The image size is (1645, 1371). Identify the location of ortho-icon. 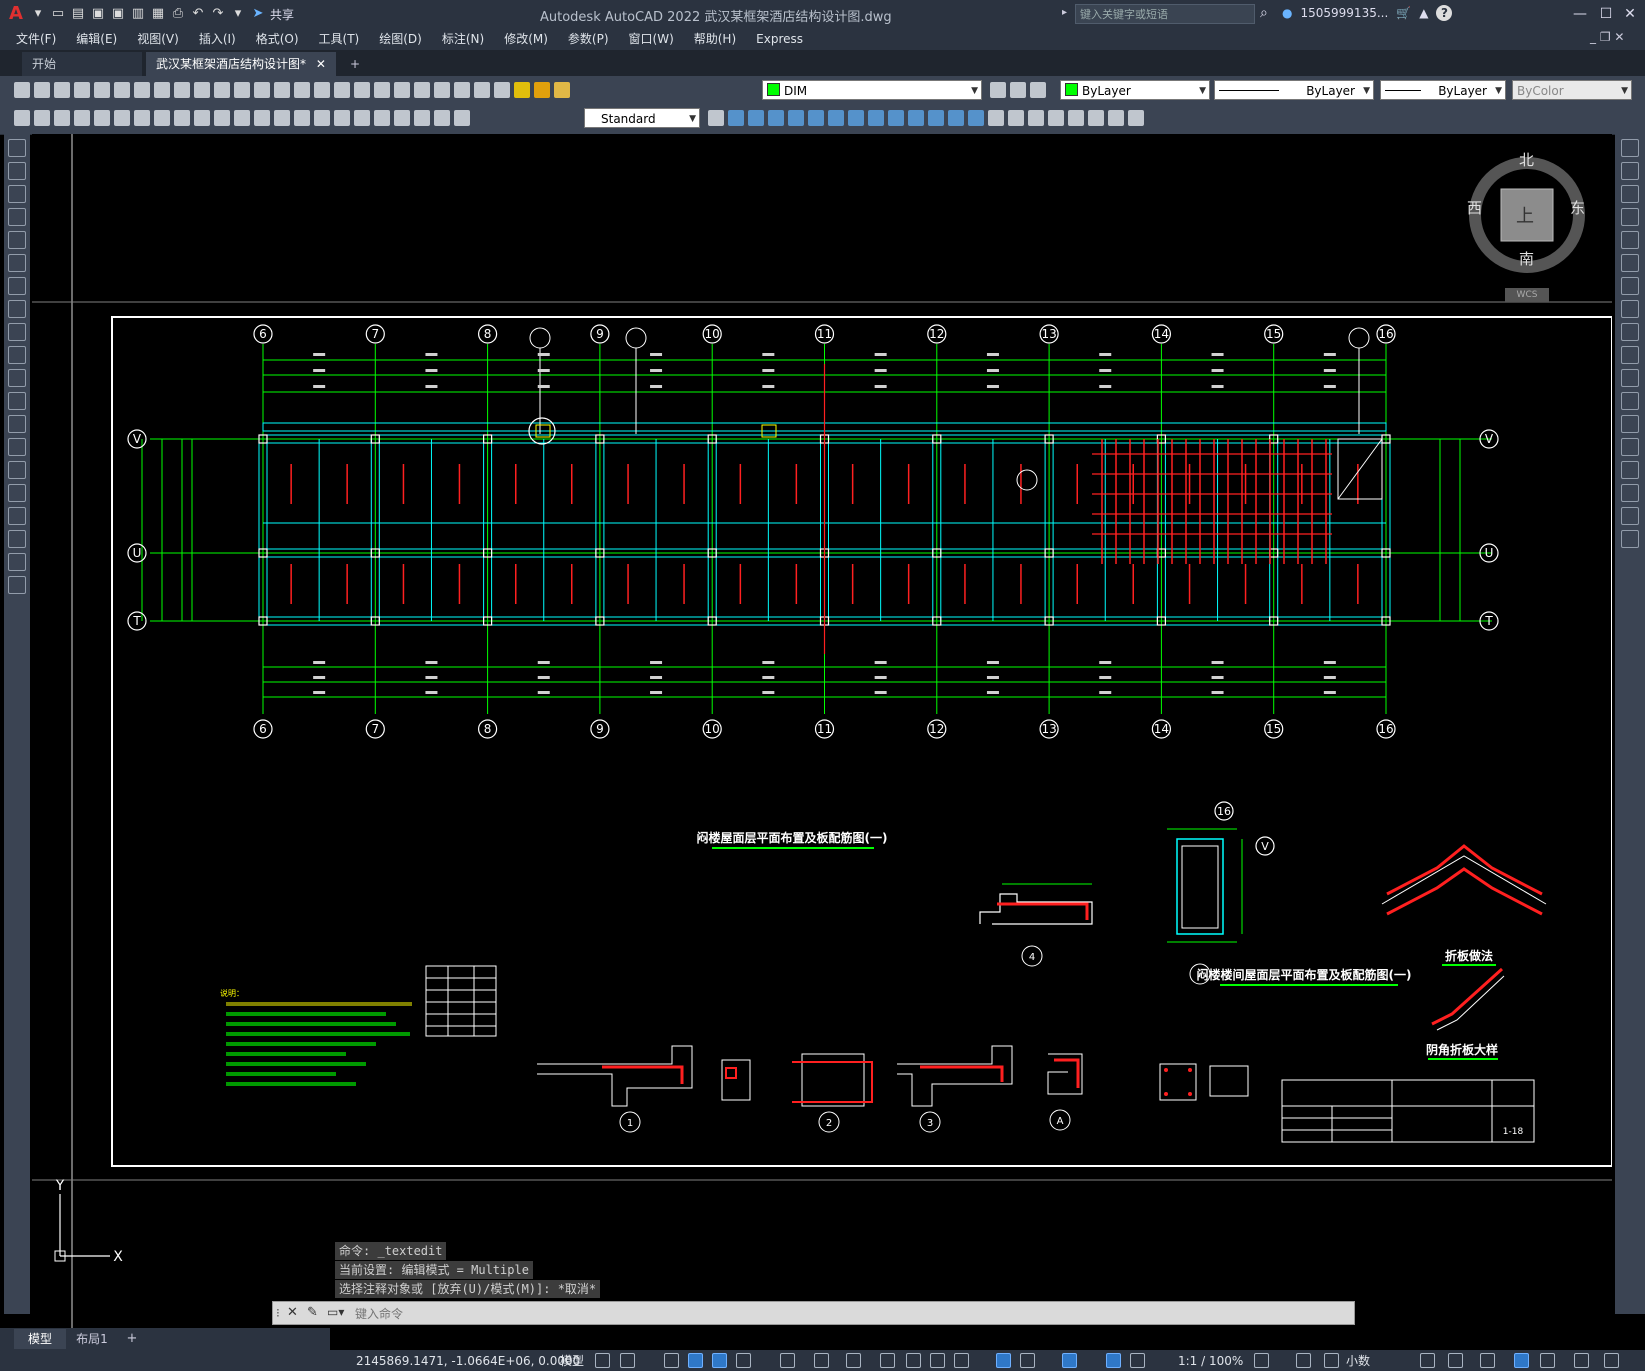
(719, 1360).